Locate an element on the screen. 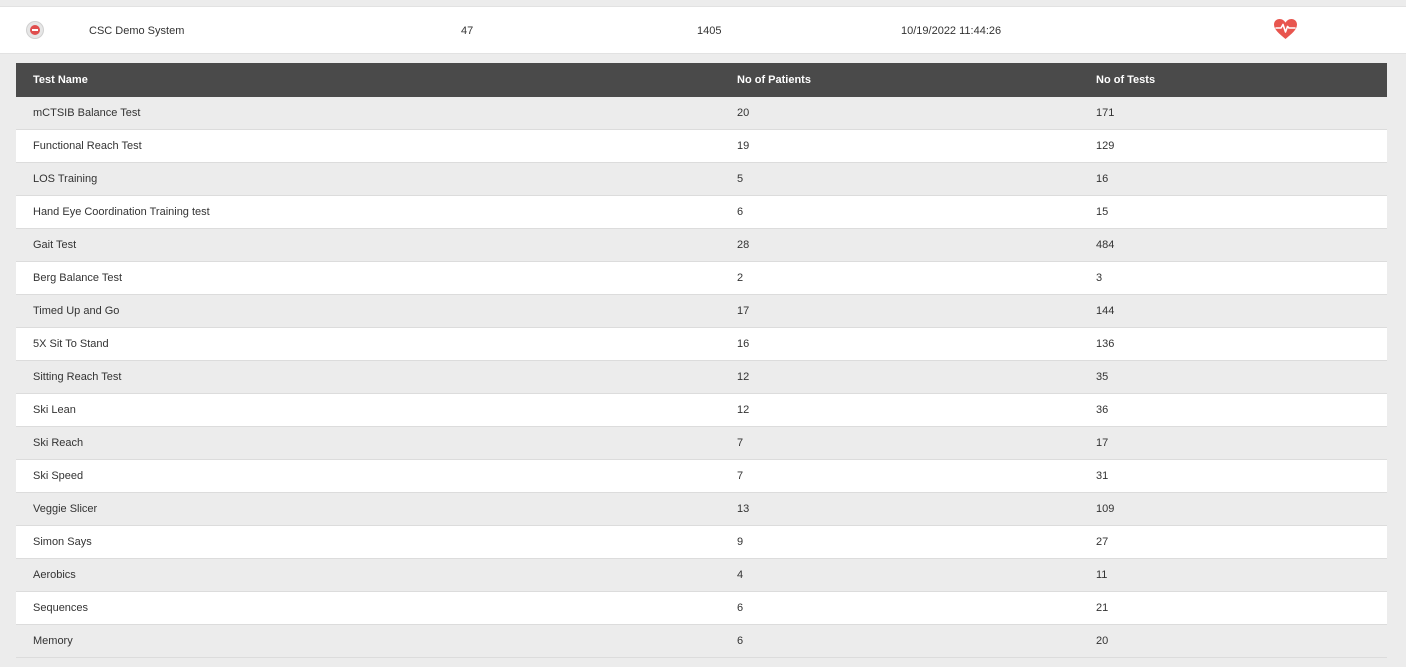  cell-tests: 136 is located at coordinates (1105, 344).